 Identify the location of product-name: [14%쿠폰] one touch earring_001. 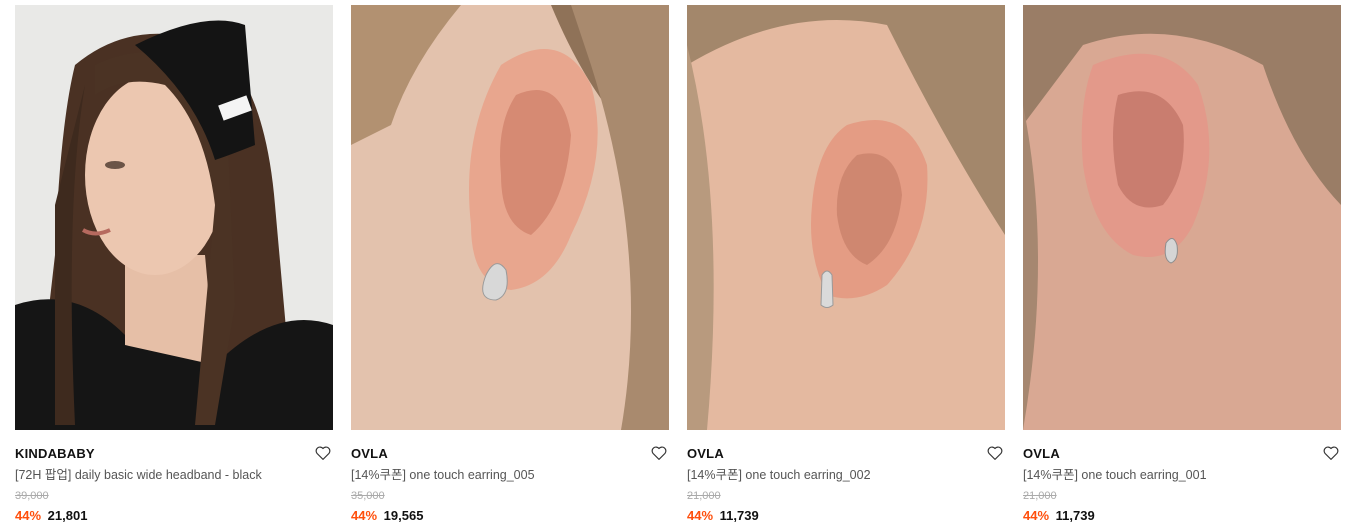
(1182, 475).